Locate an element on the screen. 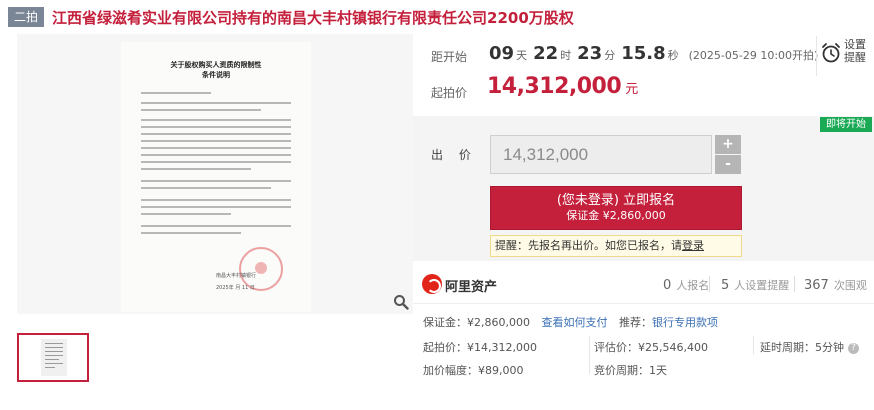 This screenshot has height=410, width=874. set-reminder-button: 设置提醒 is located at coordinates (845, 56).